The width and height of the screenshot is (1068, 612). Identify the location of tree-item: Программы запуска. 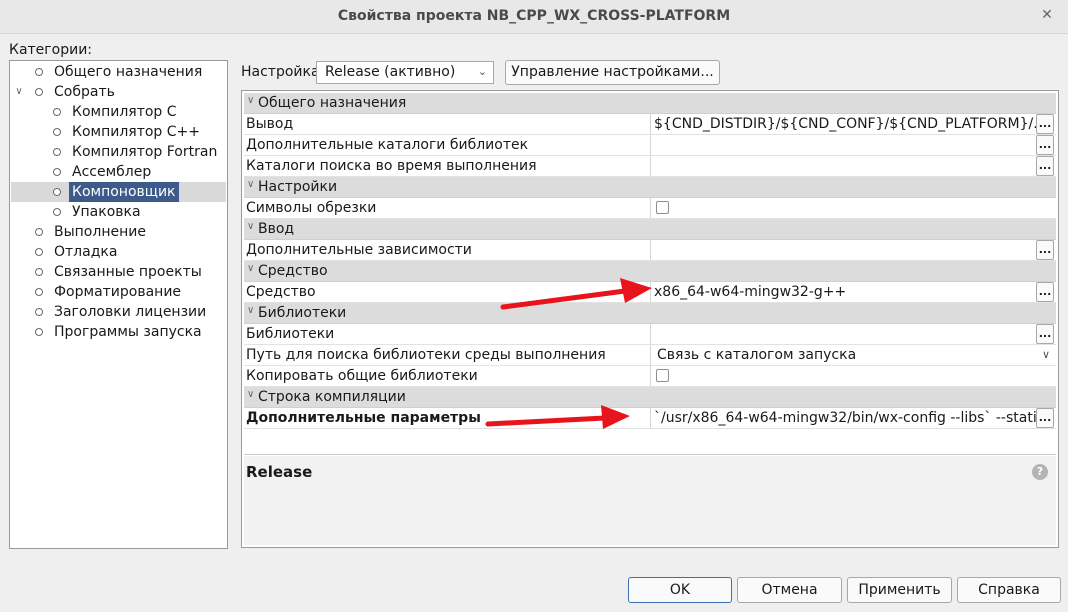
(118, 332).